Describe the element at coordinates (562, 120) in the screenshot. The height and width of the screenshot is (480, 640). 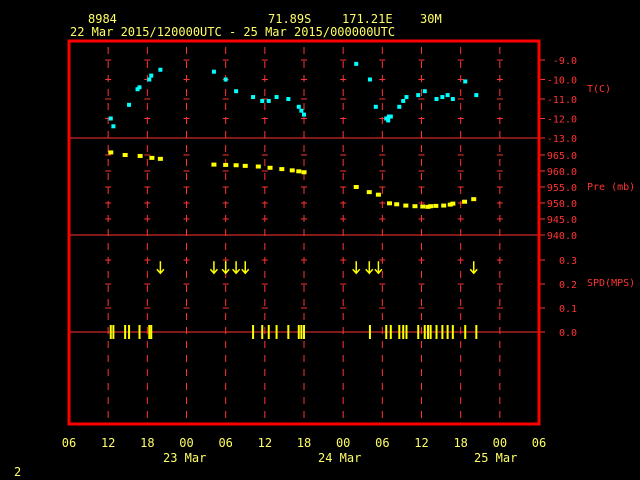
I see `ytick-label: -12.0` at that location.